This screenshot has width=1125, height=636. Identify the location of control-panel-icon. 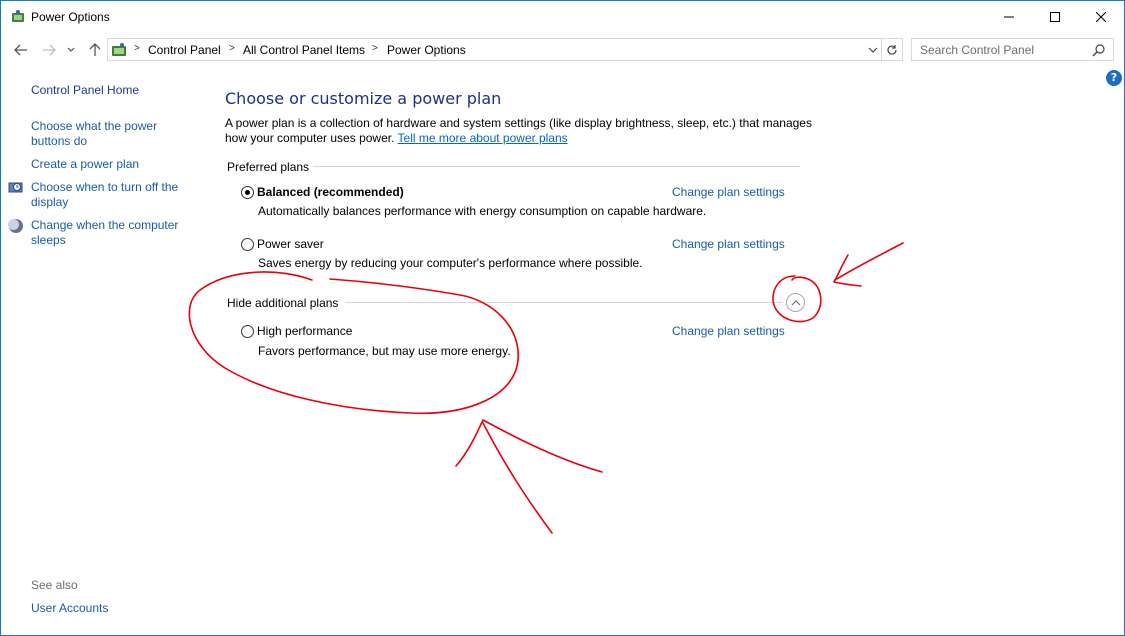
(119, 49).